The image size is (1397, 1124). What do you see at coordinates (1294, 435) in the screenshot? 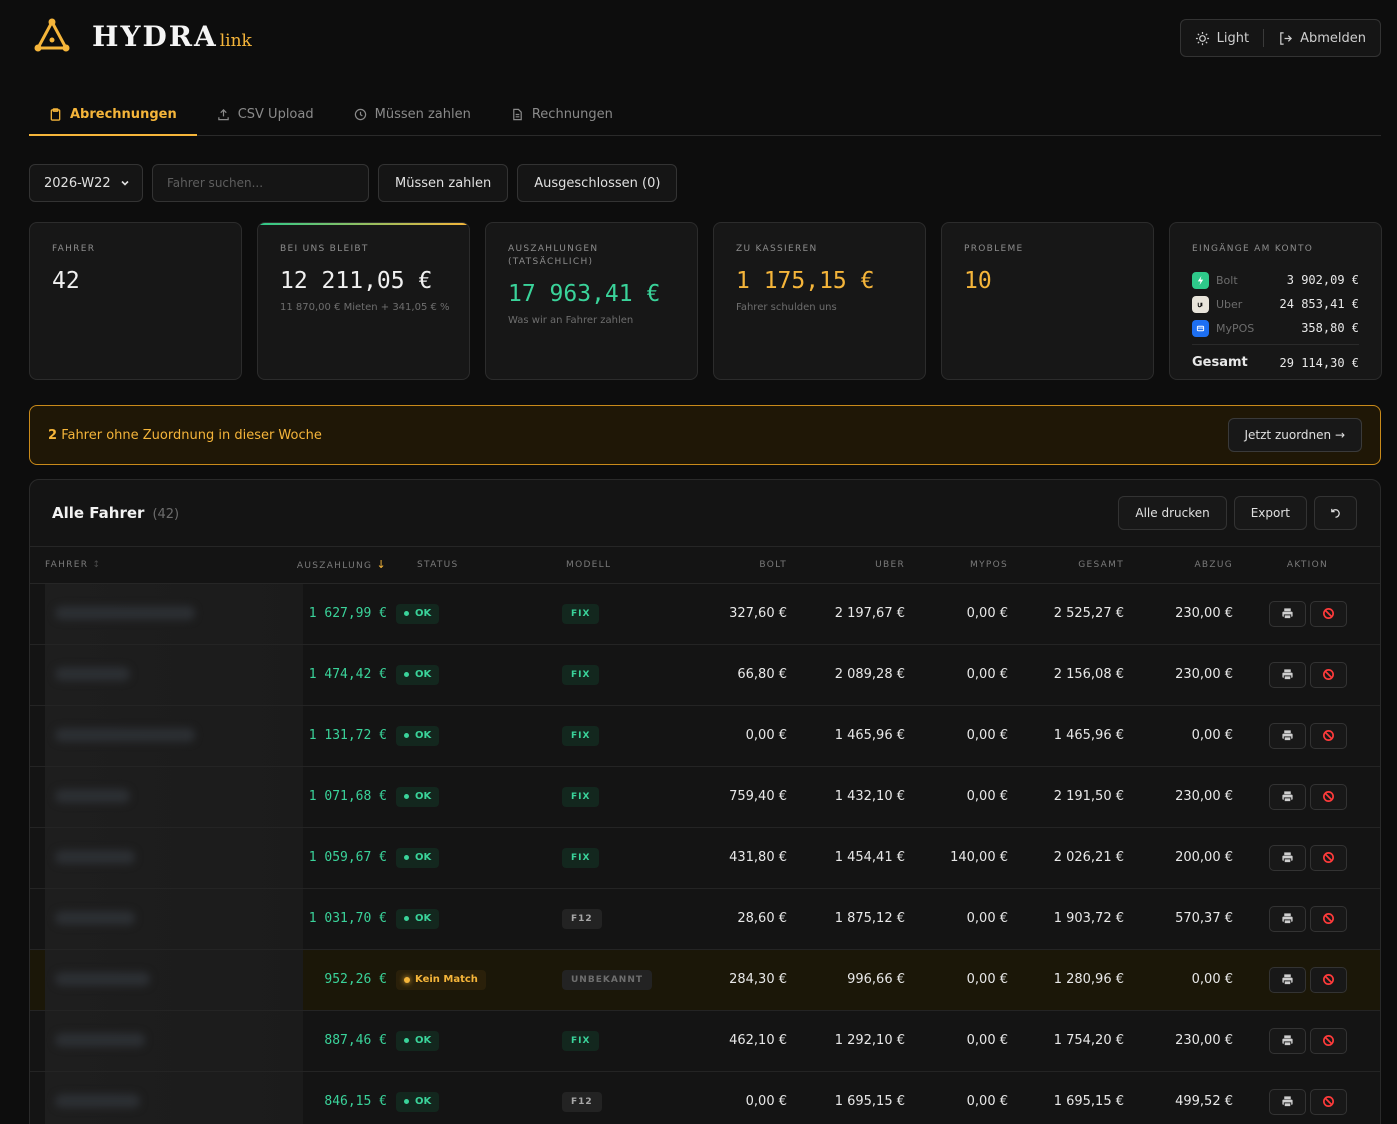
I see `assign-now-button: Jetzt zuordnen →` at bounding box center [1294, 435].